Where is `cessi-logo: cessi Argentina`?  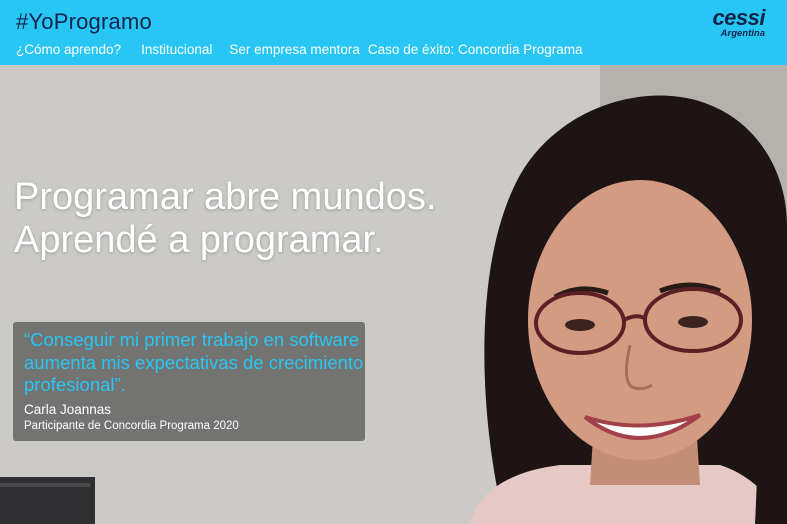 cessi-logo: cessi Argentina is located at coordinates (730, 23).